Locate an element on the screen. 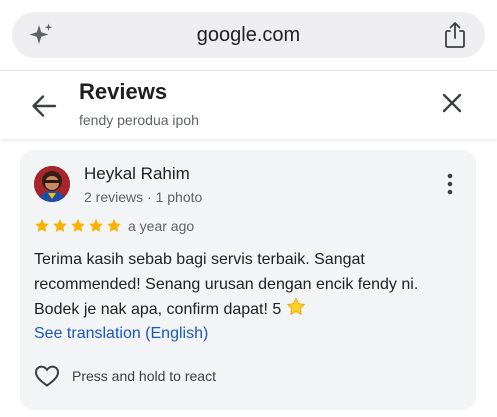 This screenshot has height=417, width=497. share-icon is located at coordinates (455, 35).